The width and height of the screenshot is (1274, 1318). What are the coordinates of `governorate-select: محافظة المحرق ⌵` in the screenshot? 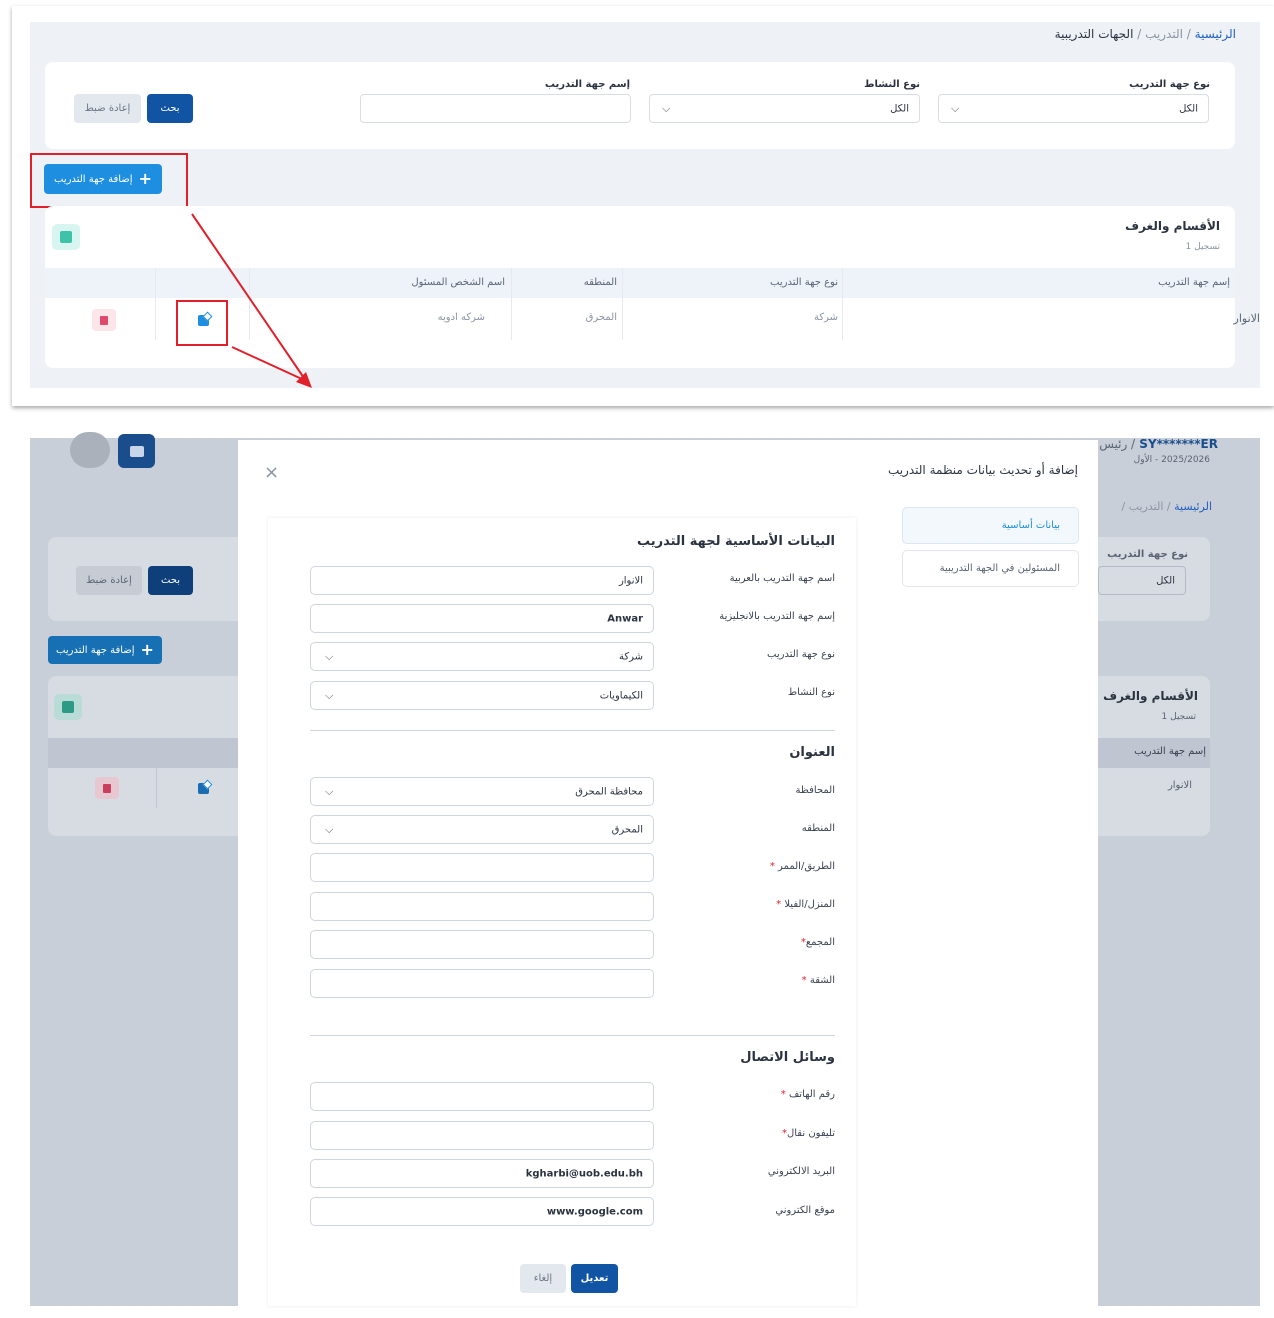 It's located at (482, 791).